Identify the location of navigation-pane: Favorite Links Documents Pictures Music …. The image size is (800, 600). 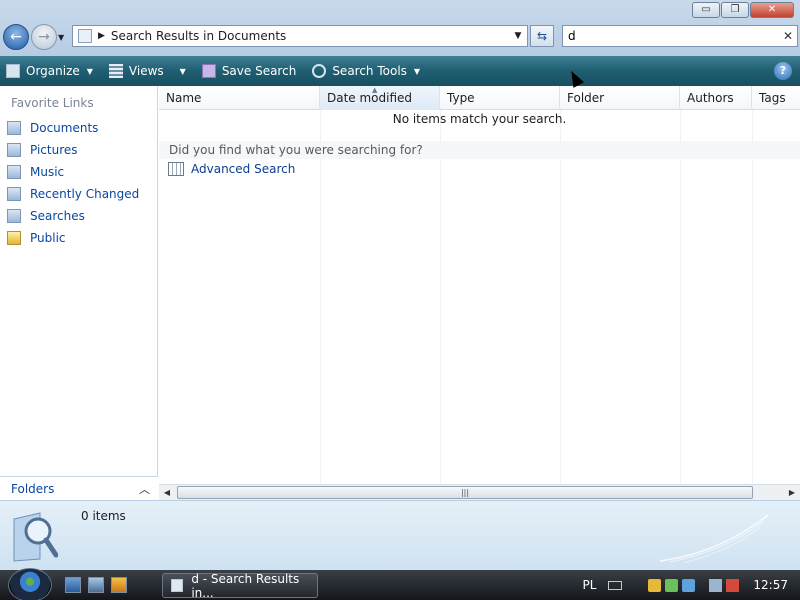
(79, 293).